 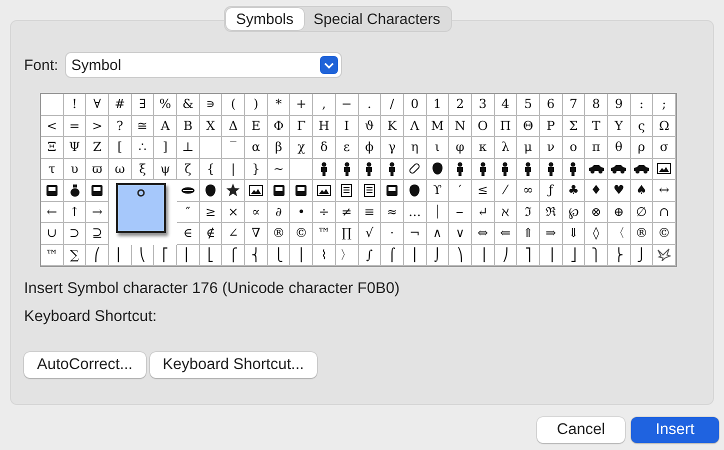 I want to click on character-cell: ϑ, so click(x=370, y=126).